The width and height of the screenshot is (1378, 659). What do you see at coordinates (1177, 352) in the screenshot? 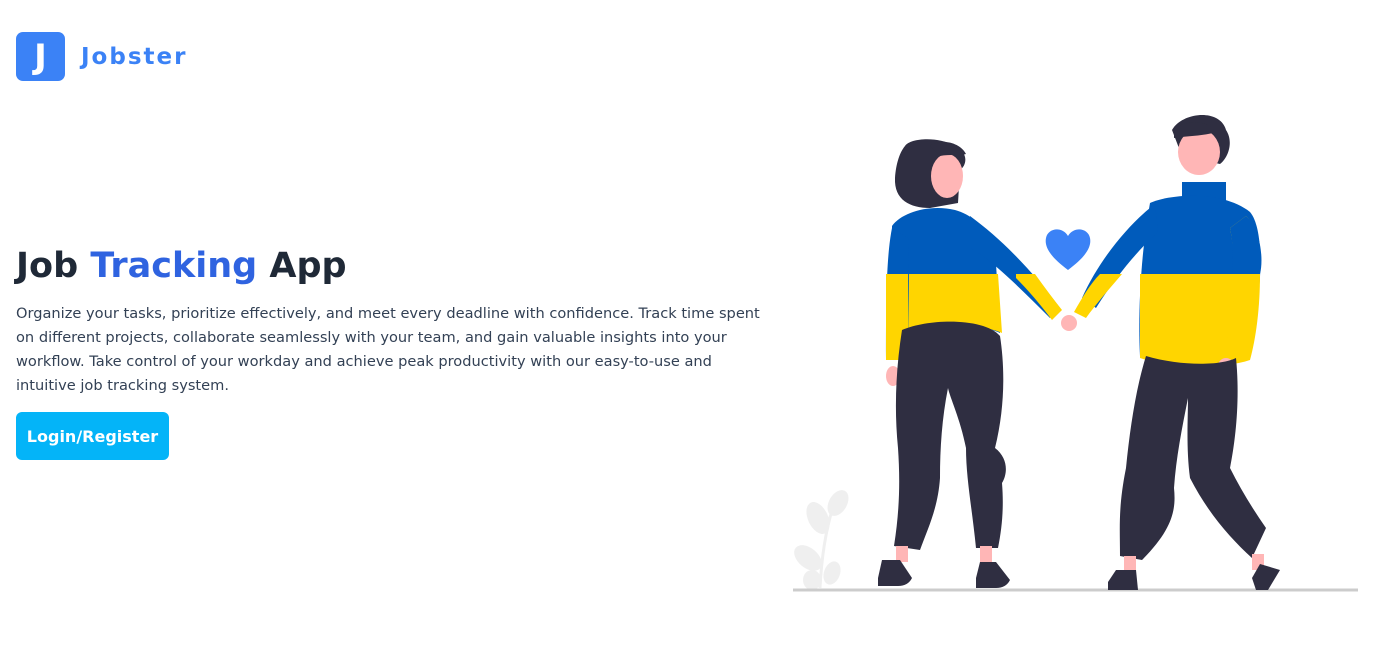
I see `man-figure` at bounding box center [1177, 352].